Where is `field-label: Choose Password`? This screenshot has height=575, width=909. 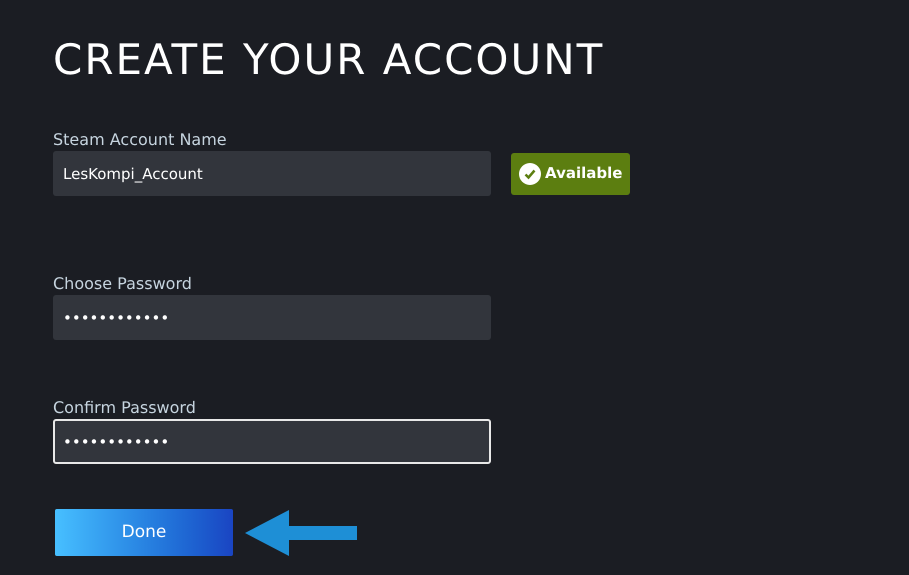
field-label: Choose Password is located at coordinates (123, 284).